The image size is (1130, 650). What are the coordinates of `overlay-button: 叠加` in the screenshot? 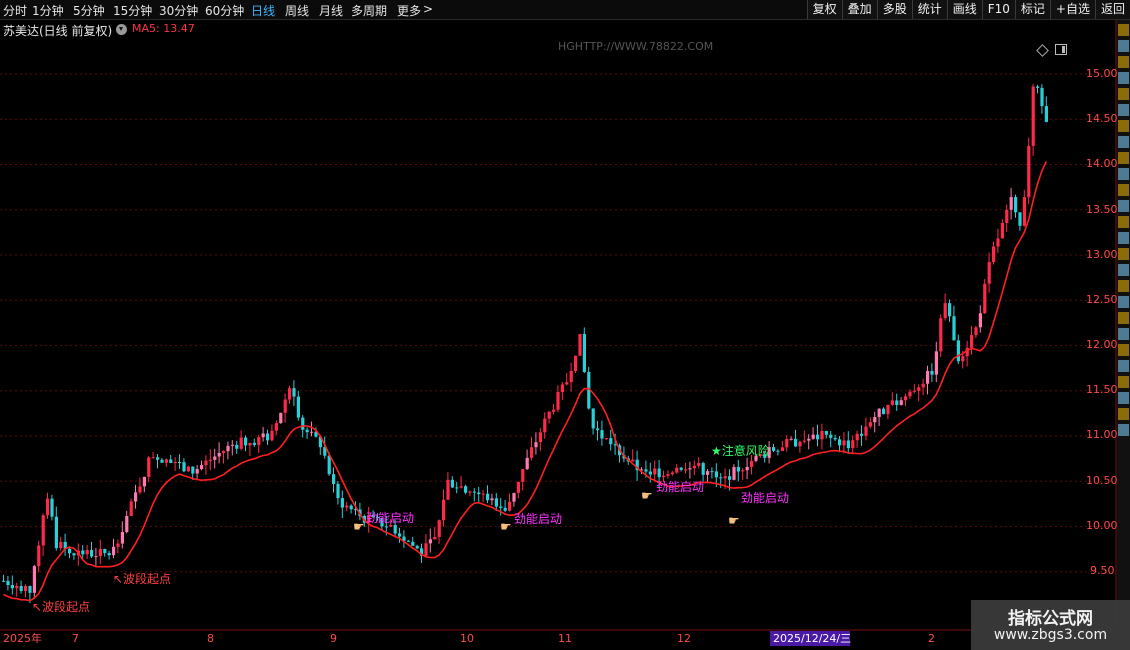 It's located at (859, 9).